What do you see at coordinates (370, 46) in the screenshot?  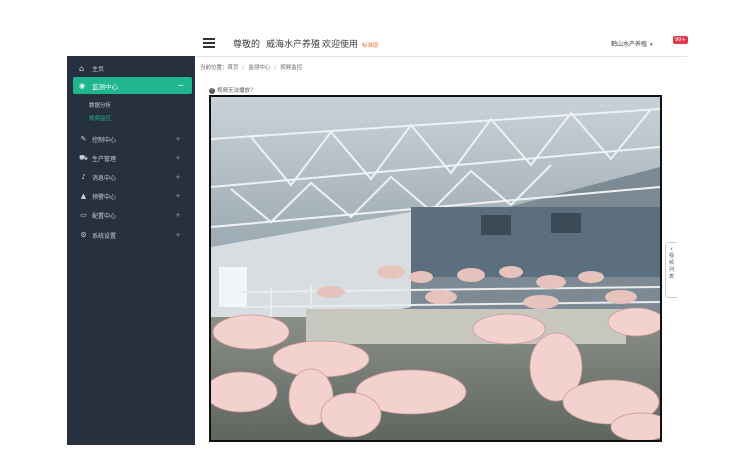 I see `edition-tag: 标准版` at bounding box center [370, 46].